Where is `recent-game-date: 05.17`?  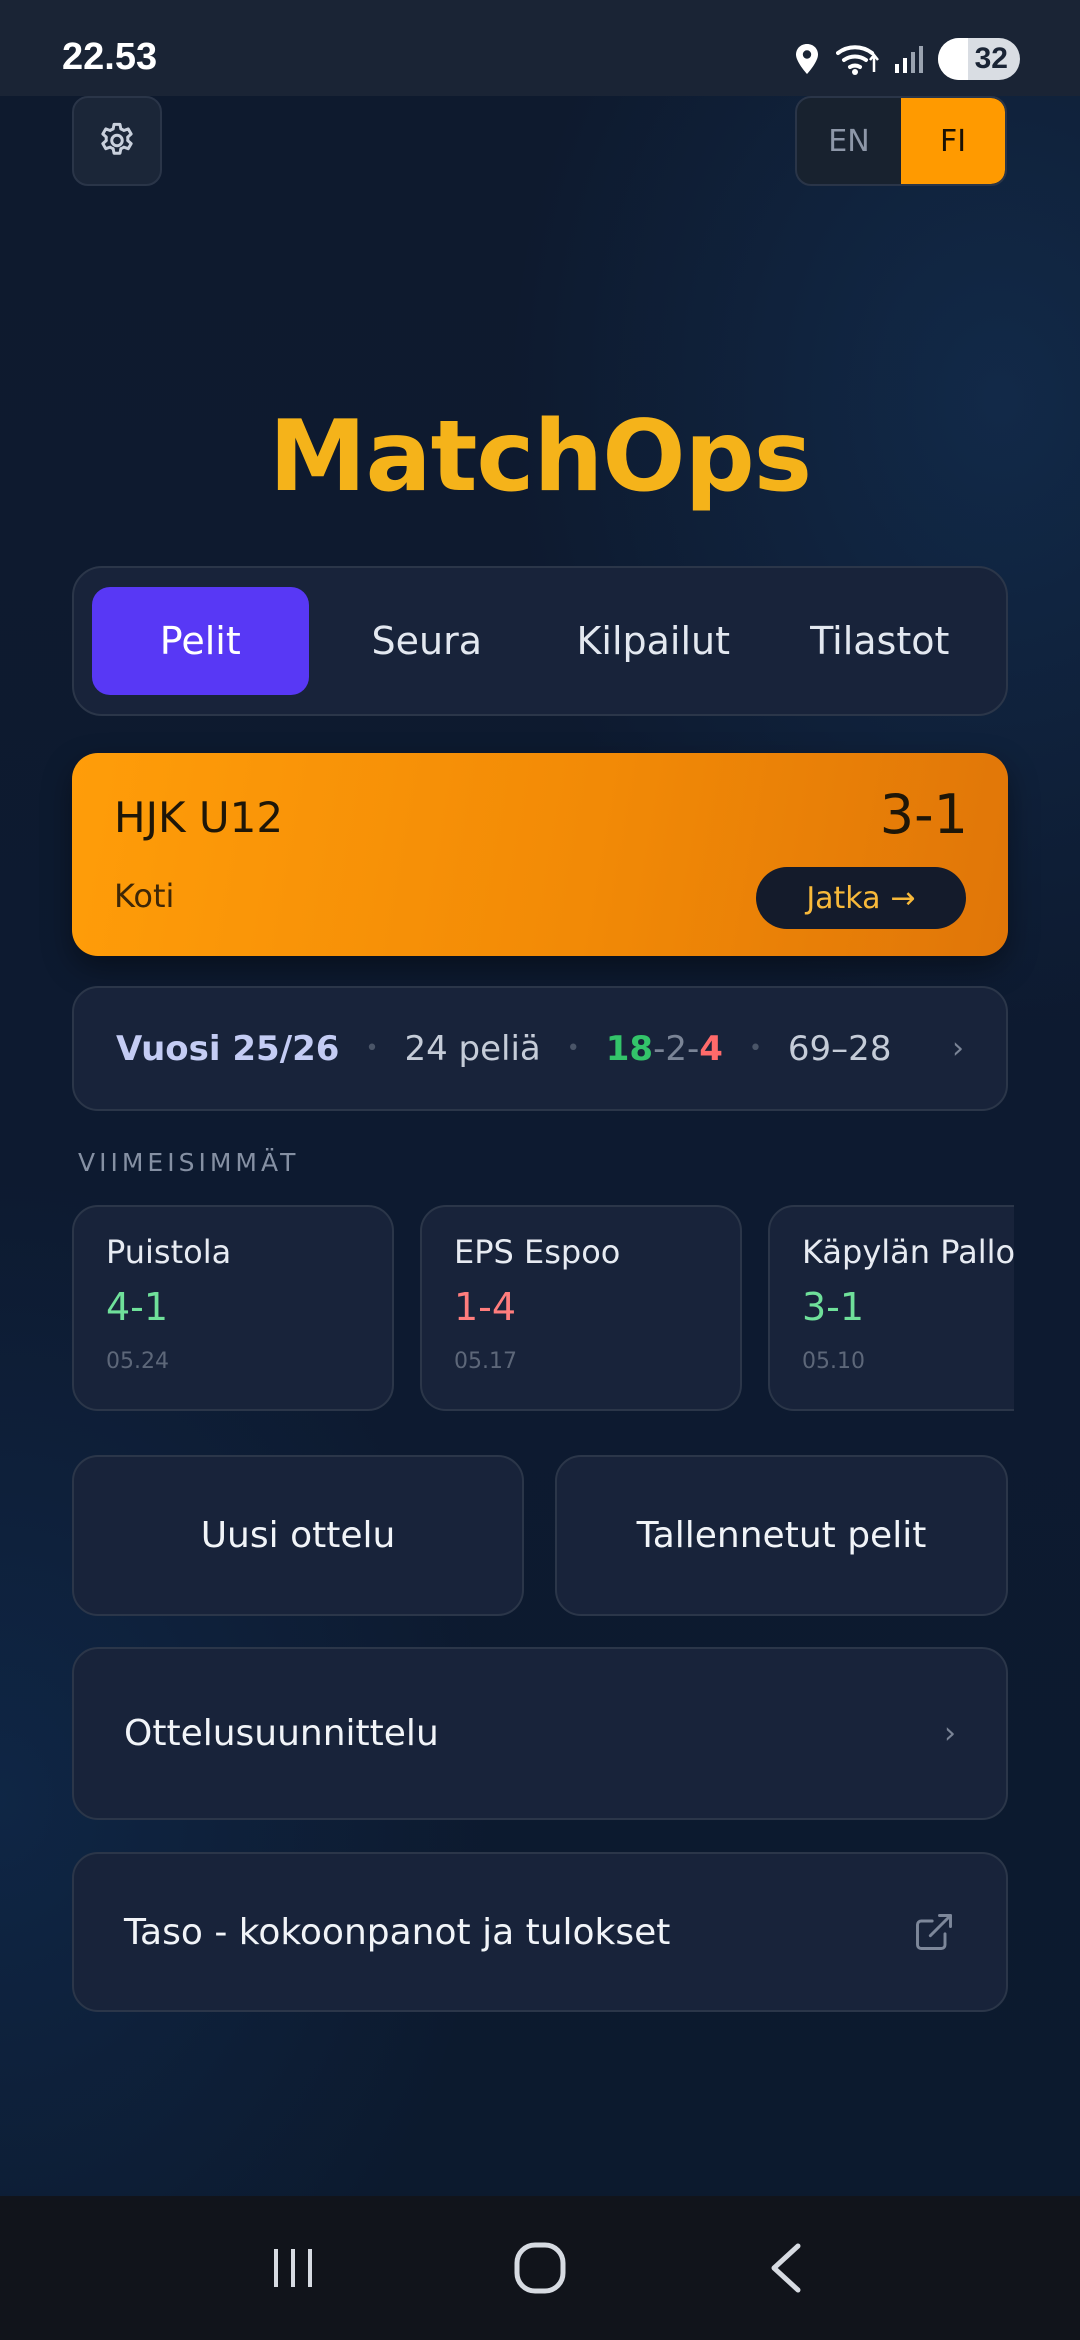
recent-game-date: 05.17 is located at coordinates (485, 1361).